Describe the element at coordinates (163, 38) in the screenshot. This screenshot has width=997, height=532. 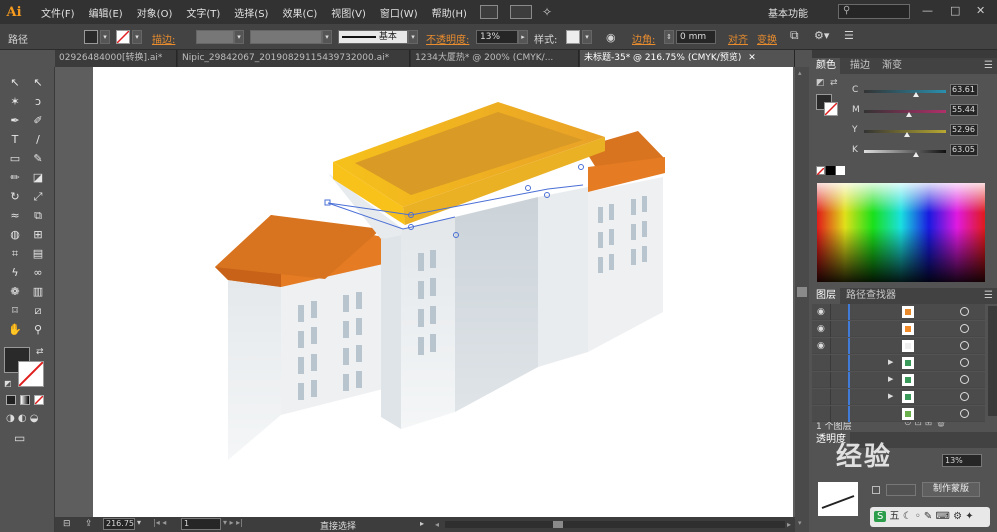
I see `stroke-label: 描边:` at that location.